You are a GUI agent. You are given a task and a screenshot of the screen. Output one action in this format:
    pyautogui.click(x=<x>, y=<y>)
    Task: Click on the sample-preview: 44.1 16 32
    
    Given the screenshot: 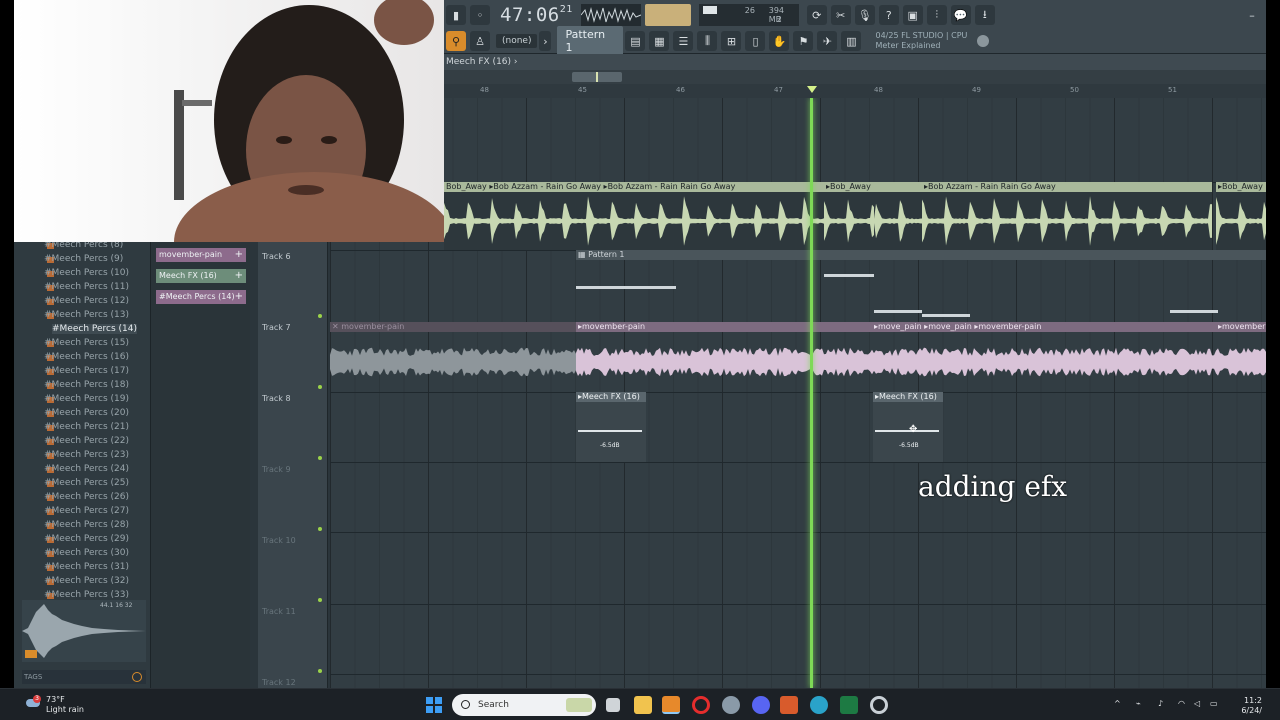 What is the action you would take?
    pyautogui.click(x=84, y=631)
    